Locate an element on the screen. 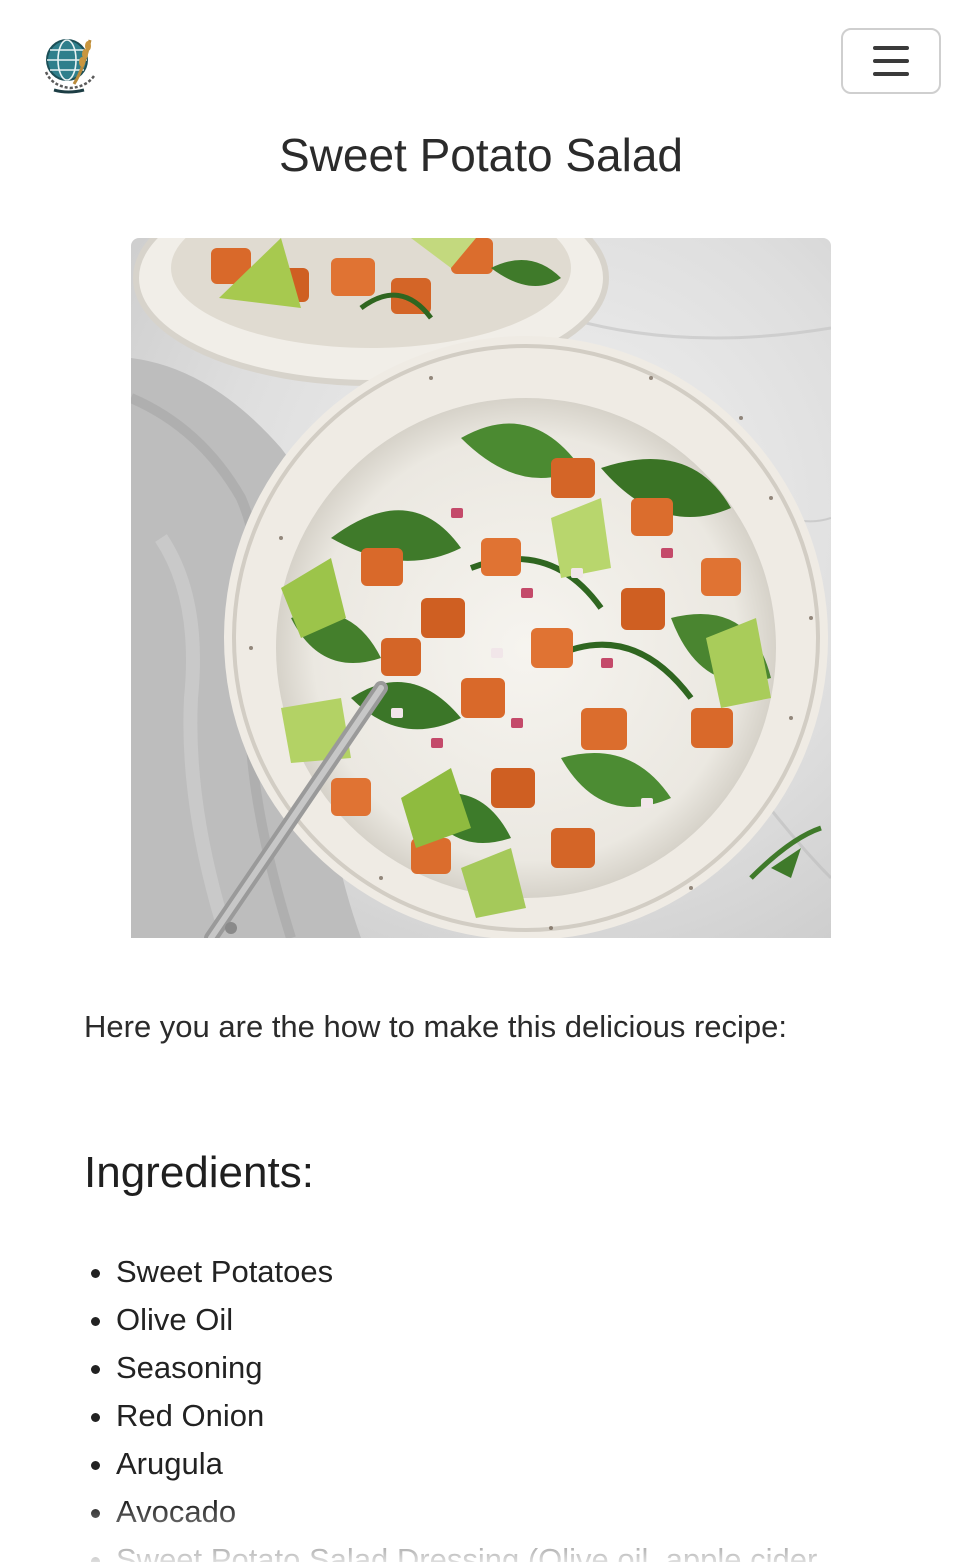  globe-wheat-logo-icon is located at coordinates (70, 63).